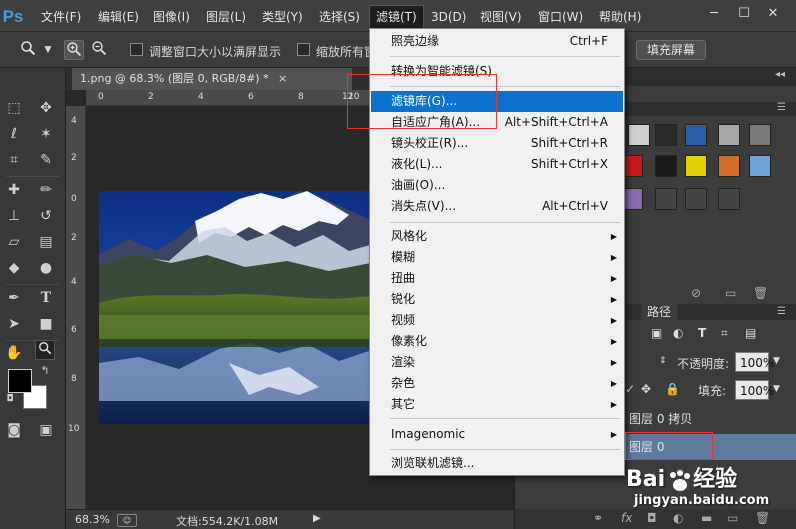 The height and width of the screenshot is (529, 796). Describe the element at coordinates (776, 389) in the screenshot. I see `fill-dropdown-icon: ▼` at that location.